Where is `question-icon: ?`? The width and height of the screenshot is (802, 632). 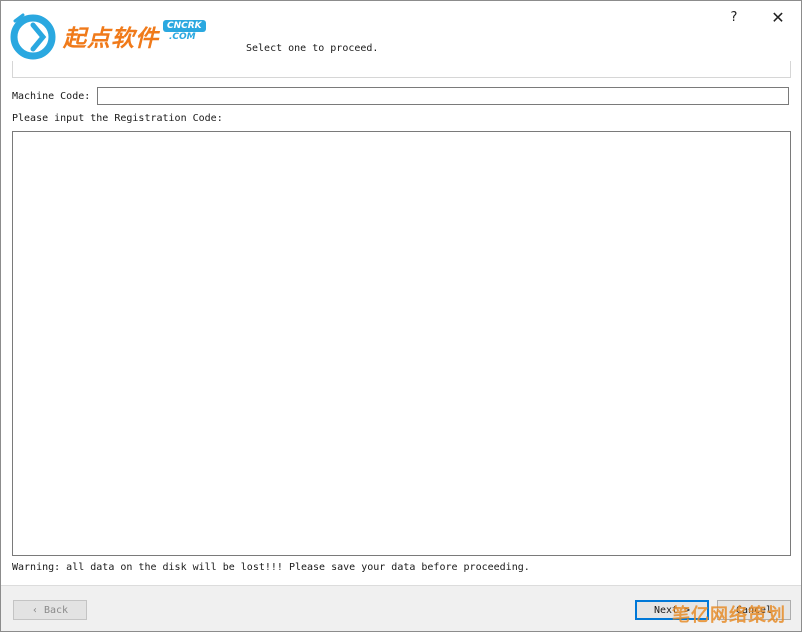
question-icon: ? is located at coordinates (734, 17).